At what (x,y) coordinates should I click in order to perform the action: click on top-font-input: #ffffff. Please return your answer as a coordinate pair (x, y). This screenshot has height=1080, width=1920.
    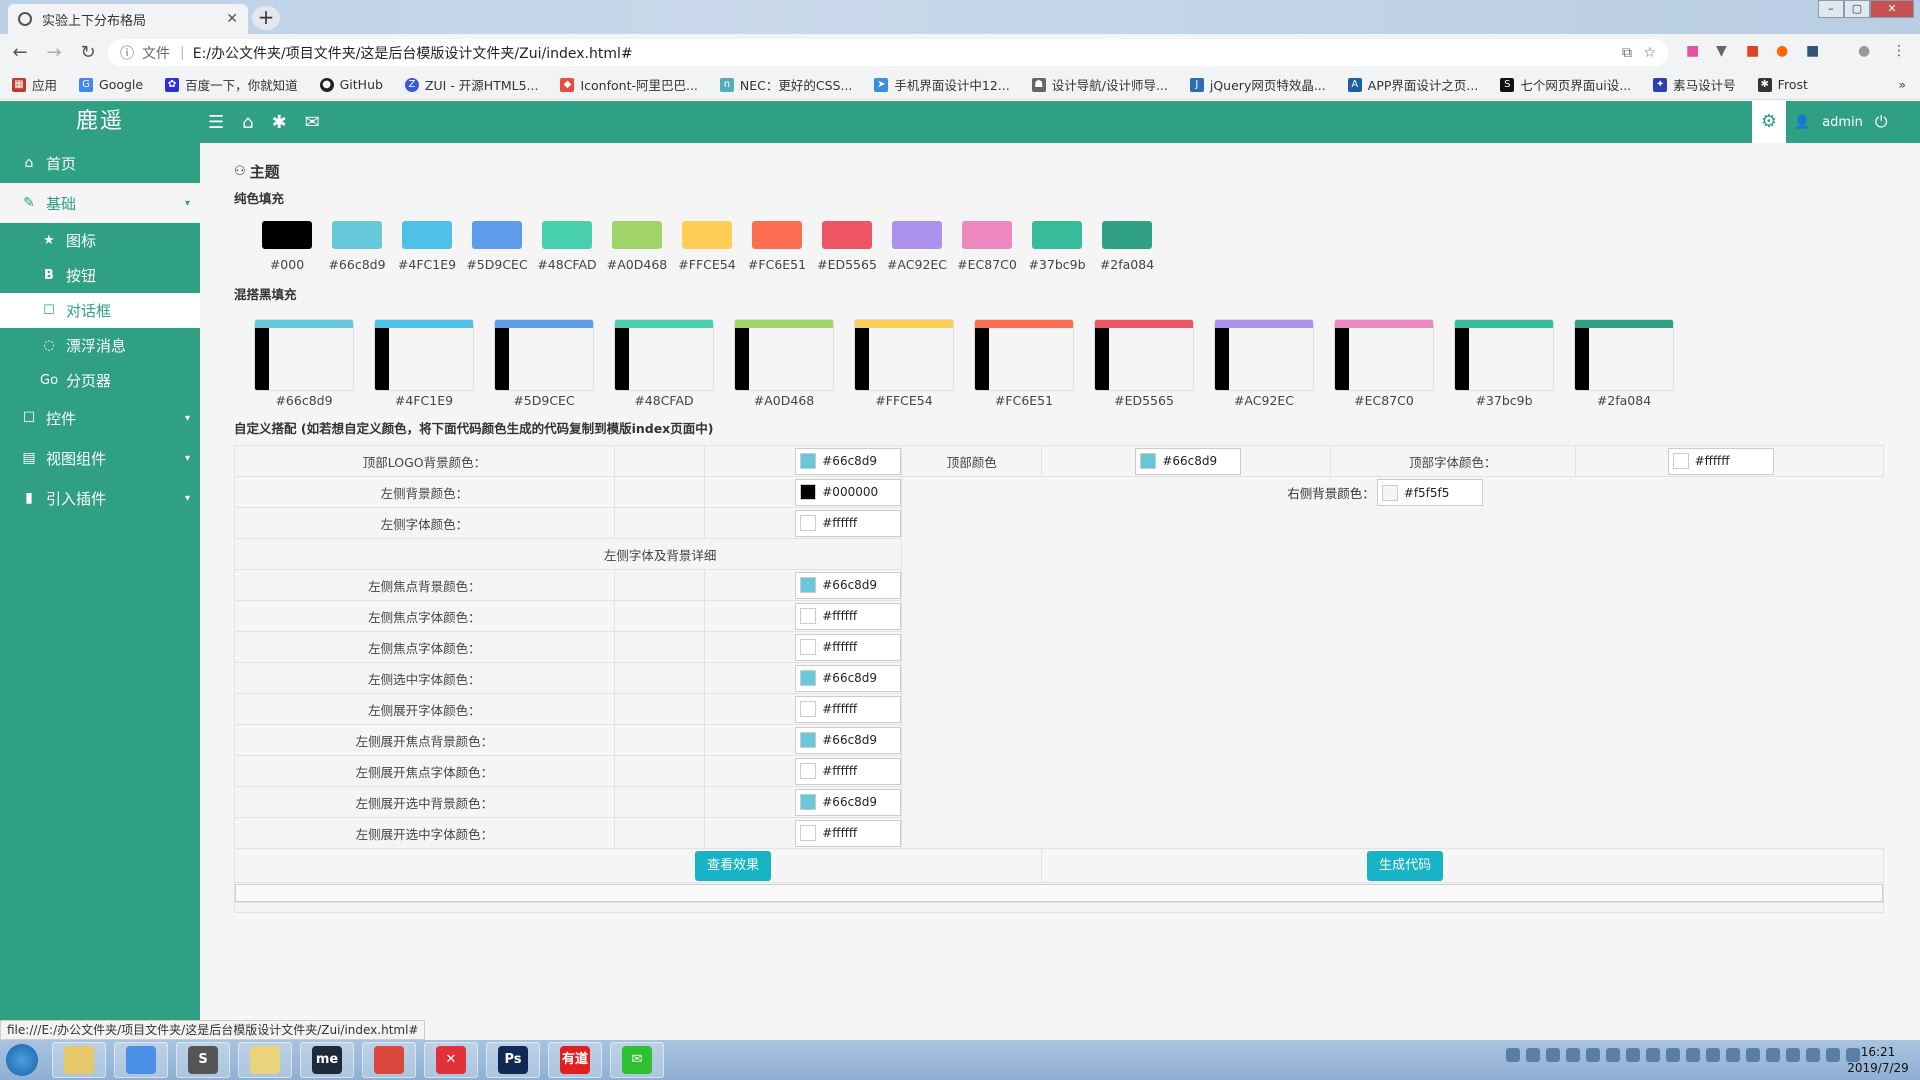
    Looking at the image, I should click on (1720, 461).